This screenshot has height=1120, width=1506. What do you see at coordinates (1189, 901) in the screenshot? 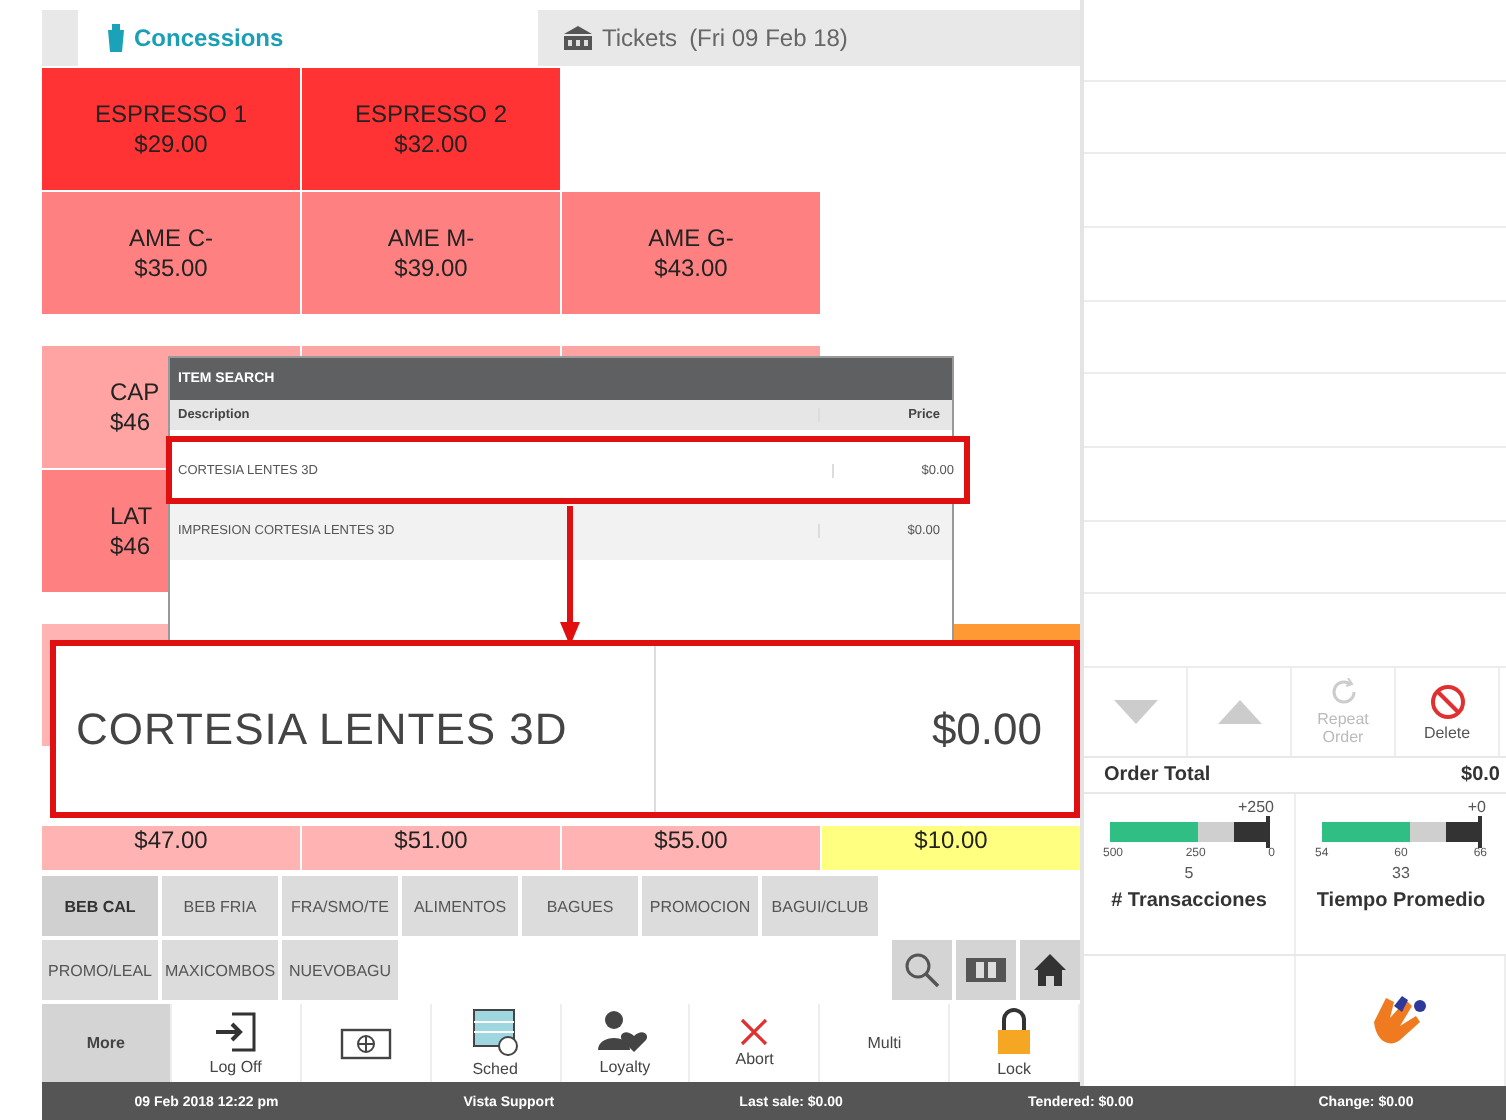
I see `gauge-label: # Transacciones` at bounding box center [1189, 901].